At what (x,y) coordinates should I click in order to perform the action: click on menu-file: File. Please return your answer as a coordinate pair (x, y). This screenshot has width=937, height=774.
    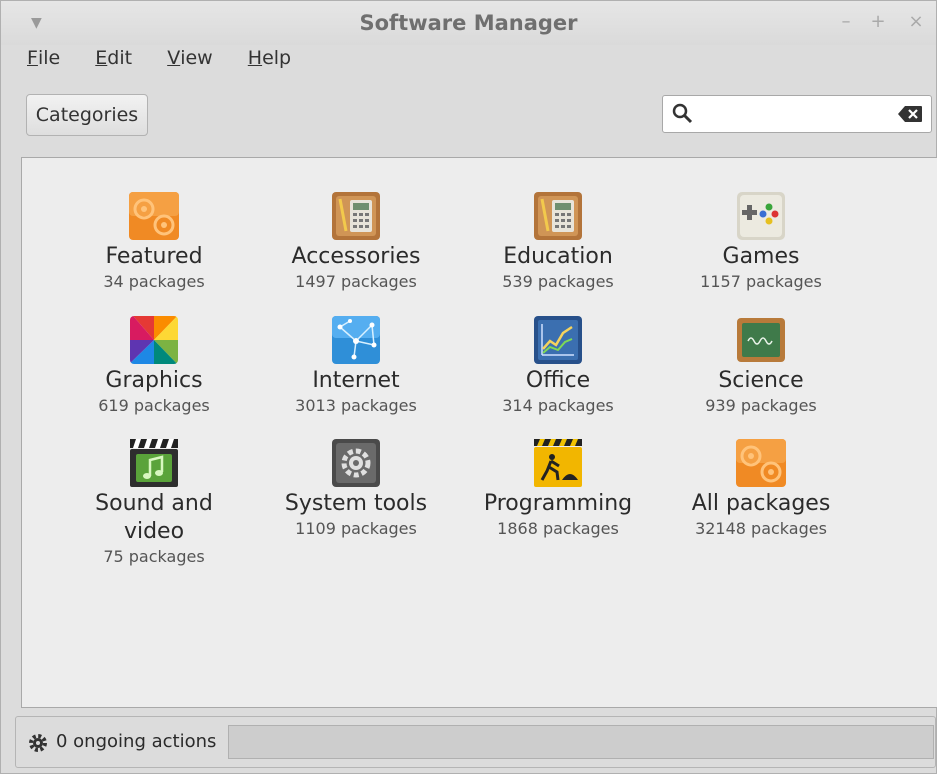
    Looking at the image, I should click on (43, 58).